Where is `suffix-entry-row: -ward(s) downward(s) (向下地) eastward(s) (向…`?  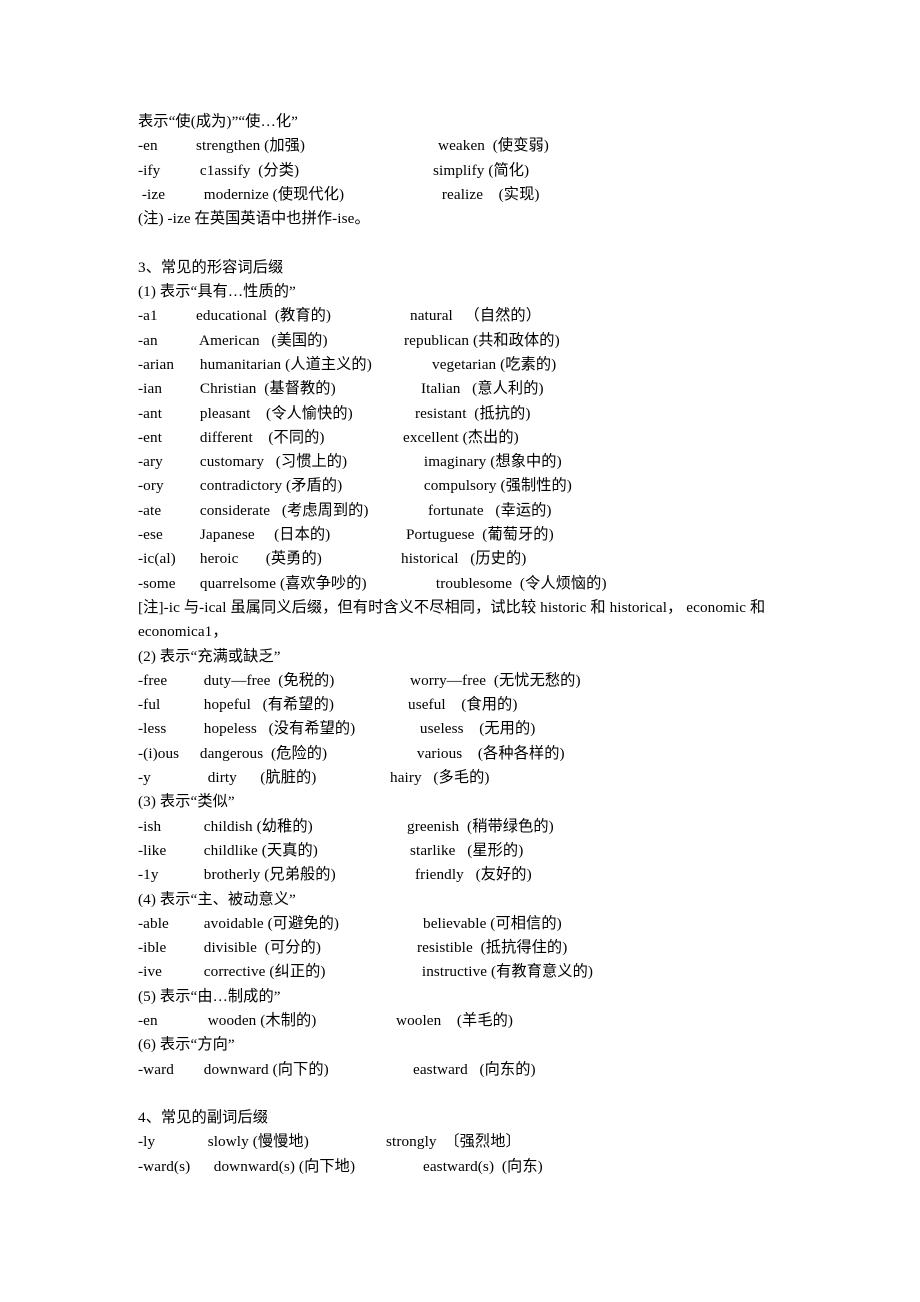 suffix-entry-row: -ward(s) downward(s) (向下地) eastward(s) (向… is located at coordinates (488, 1167).